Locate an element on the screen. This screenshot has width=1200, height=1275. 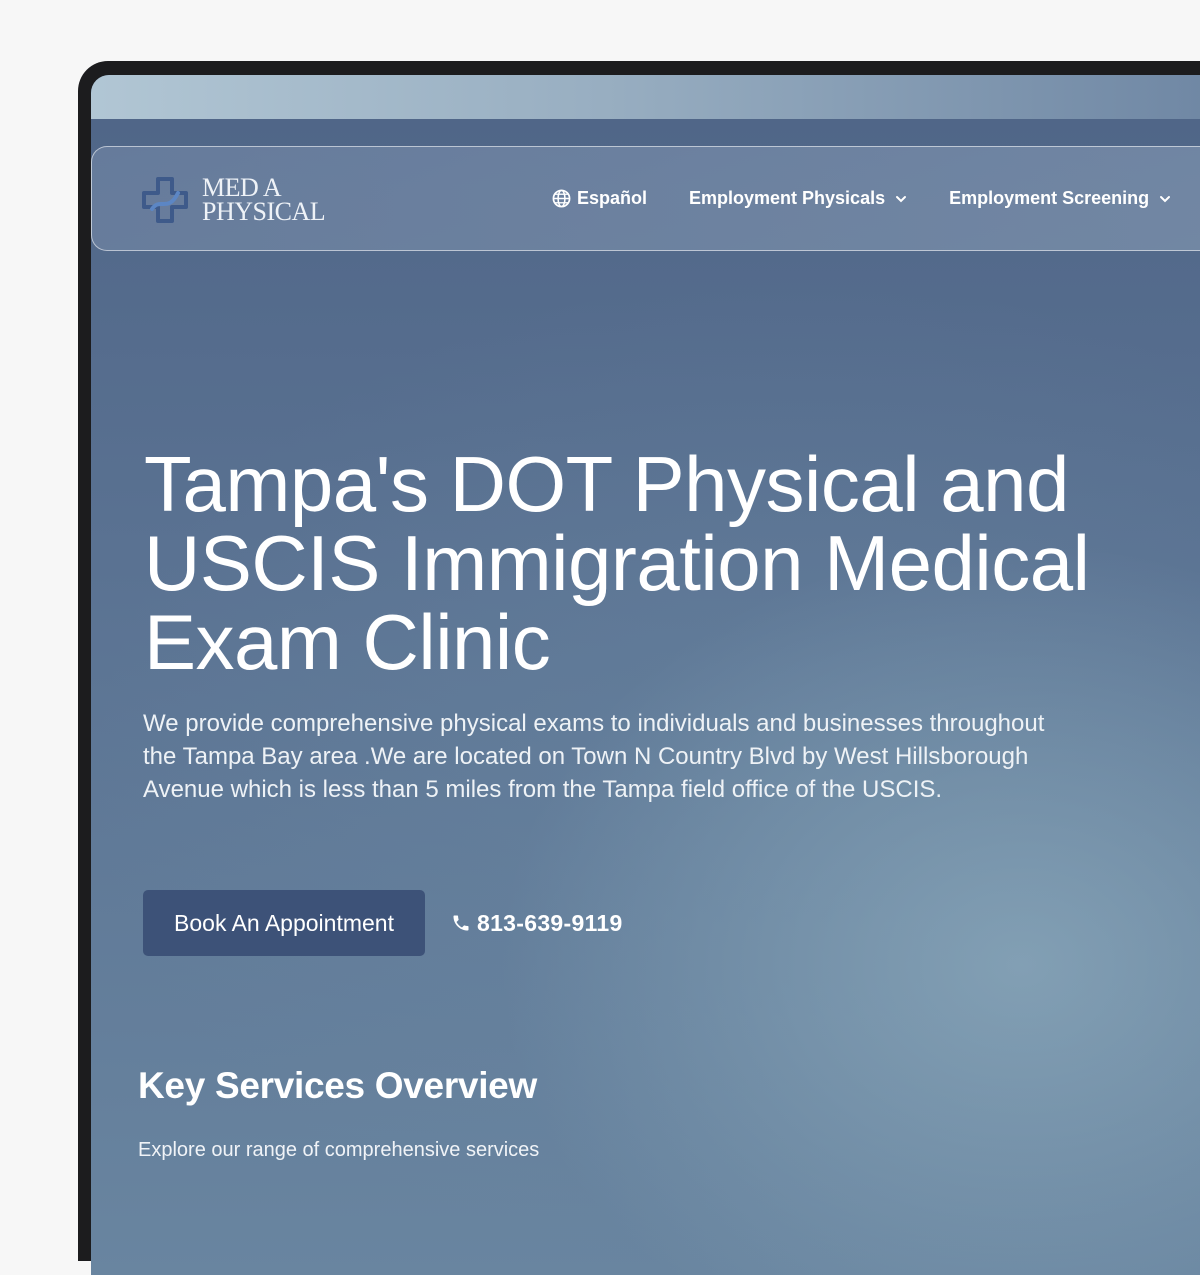
nav-language-toggle: Español is located at coordinates (599, 198).